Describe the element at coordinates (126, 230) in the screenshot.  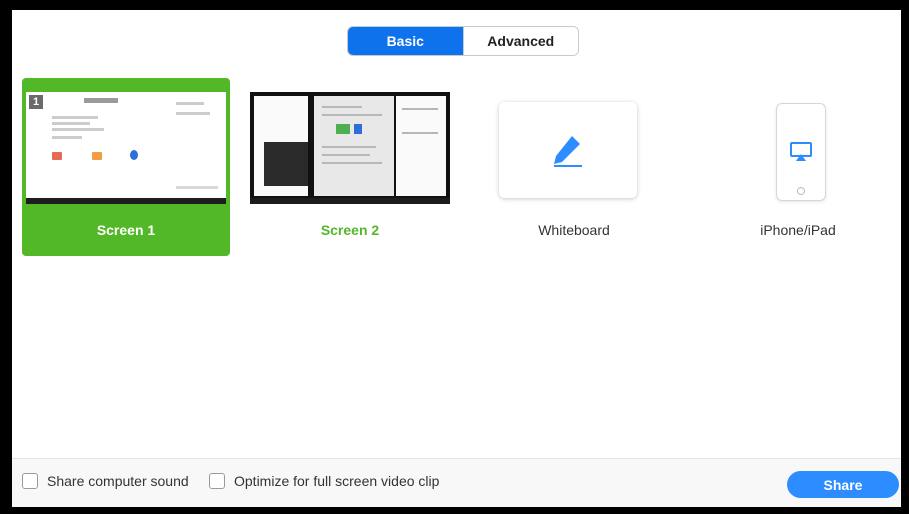
I see `screen-1-label: Screen 1` at that location.